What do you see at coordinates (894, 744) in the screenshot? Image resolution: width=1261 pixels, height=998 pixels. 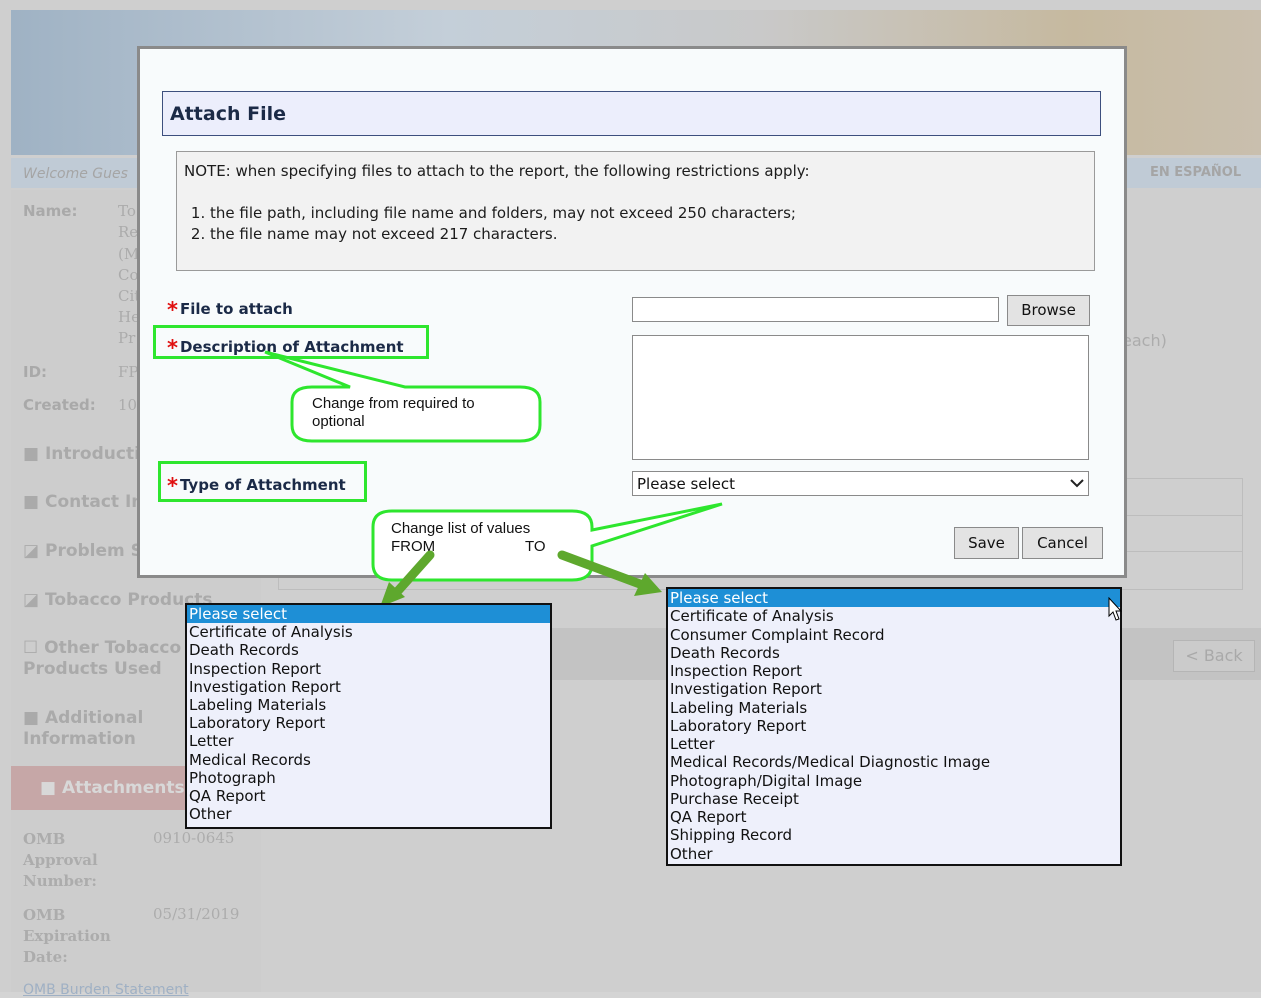 I see `to-option: Letter` at bounding box center [894, 744].